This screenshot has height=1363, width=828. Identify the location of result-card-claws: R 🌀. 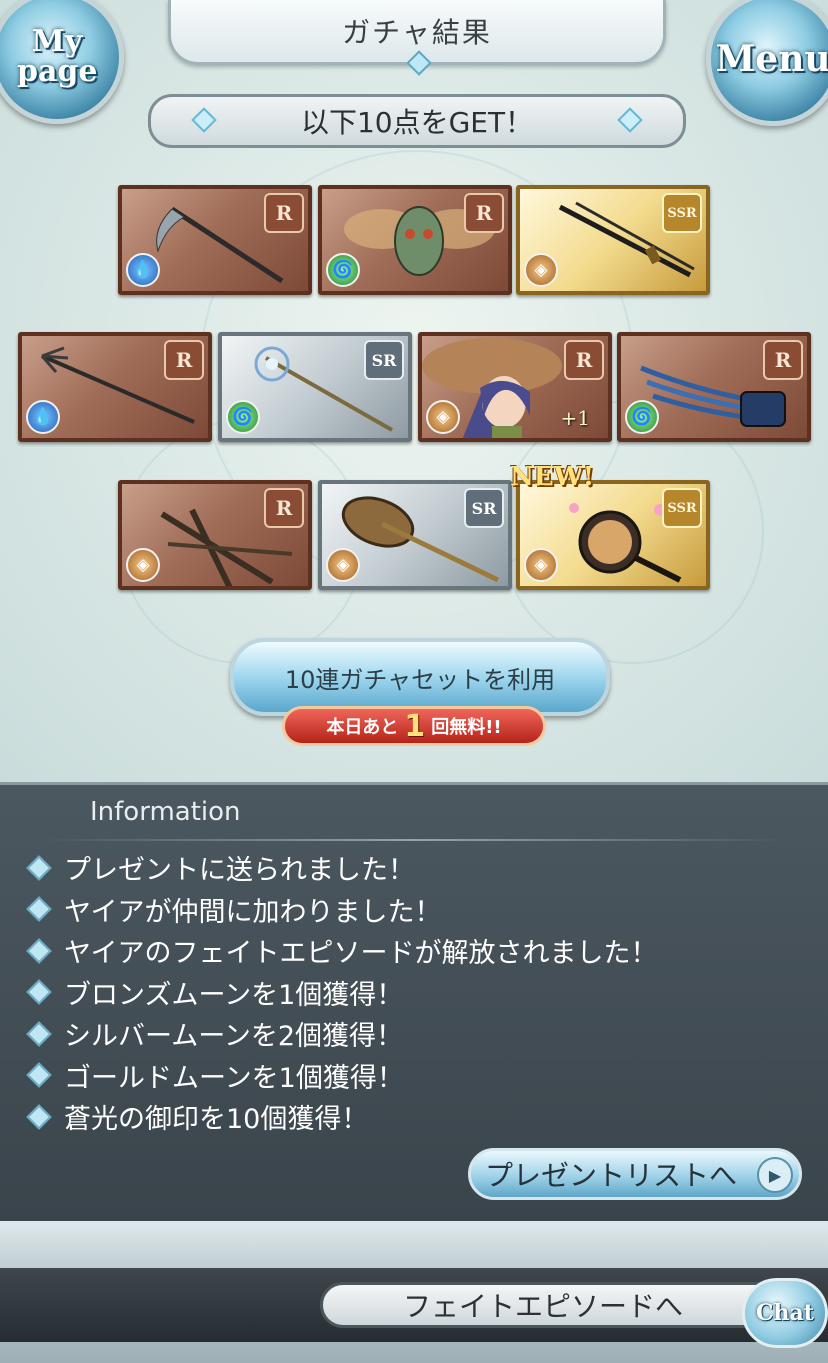
(714, 387).